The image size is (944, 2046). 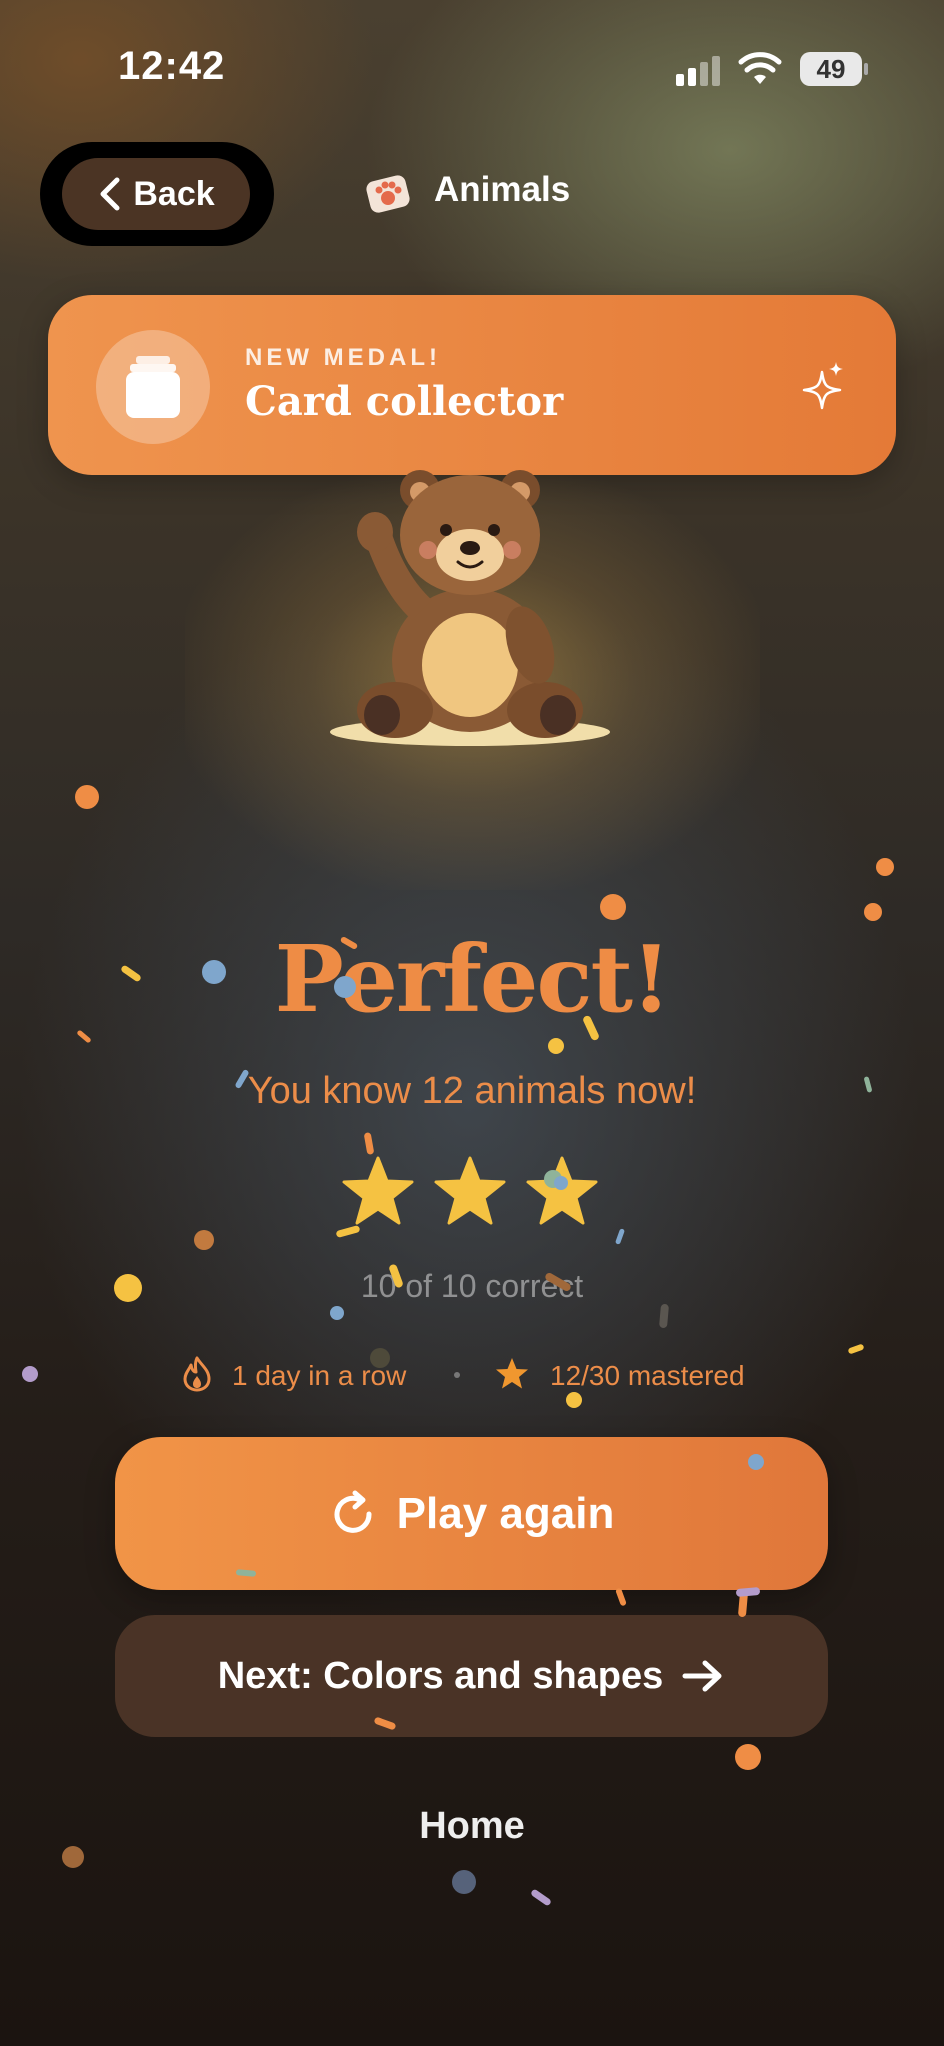 What do you see at coordinates (353, 1511) in the screenshot?
I see `refresh-icon` at bounding box center [353, 1511].